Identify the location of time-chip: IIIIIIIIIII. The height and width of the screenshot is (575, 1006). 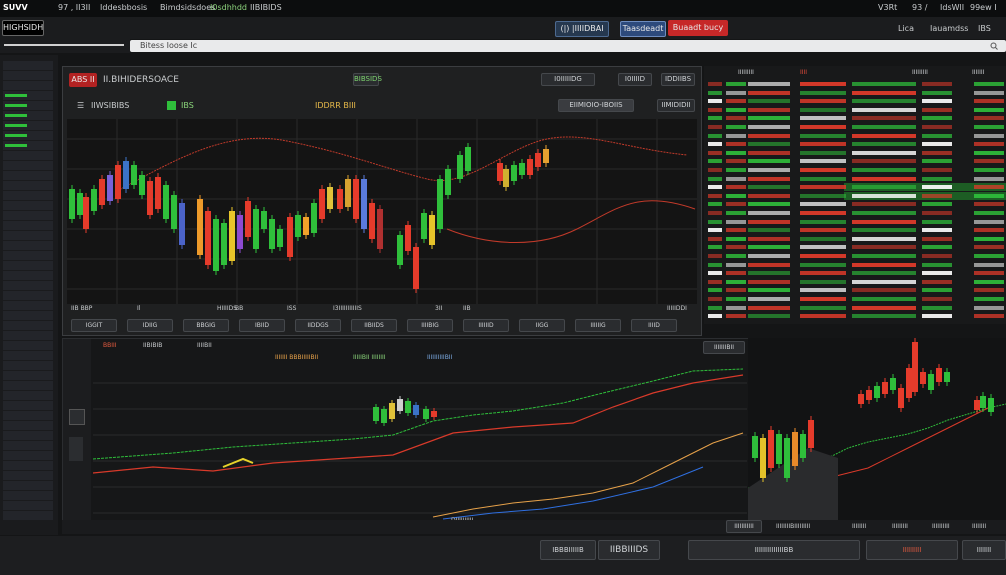
(744, 526).